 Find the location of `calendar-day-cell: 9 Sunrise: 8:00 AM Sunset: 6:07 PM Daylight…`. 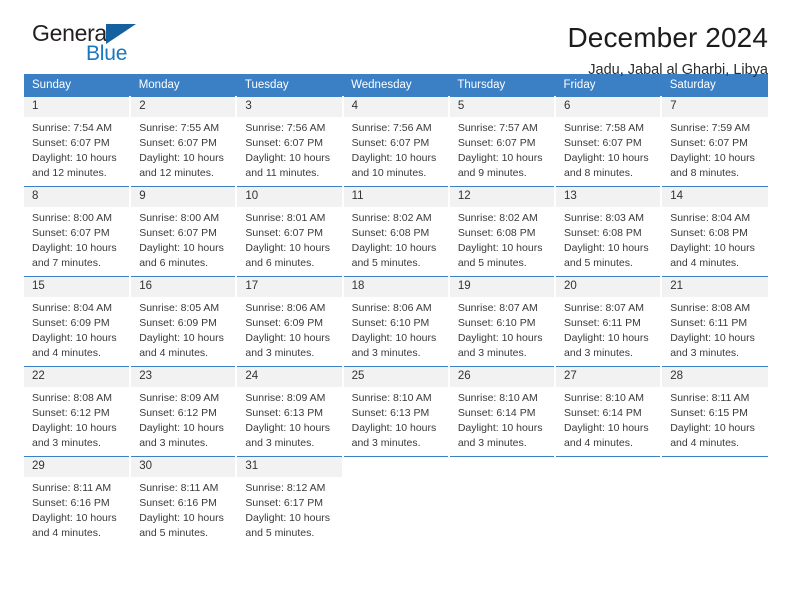

calendar-day-cell: 9 Sunrise: 8:00 AM Sunset: 6:07 PM Daylight… is located at coordinates (184, 231).